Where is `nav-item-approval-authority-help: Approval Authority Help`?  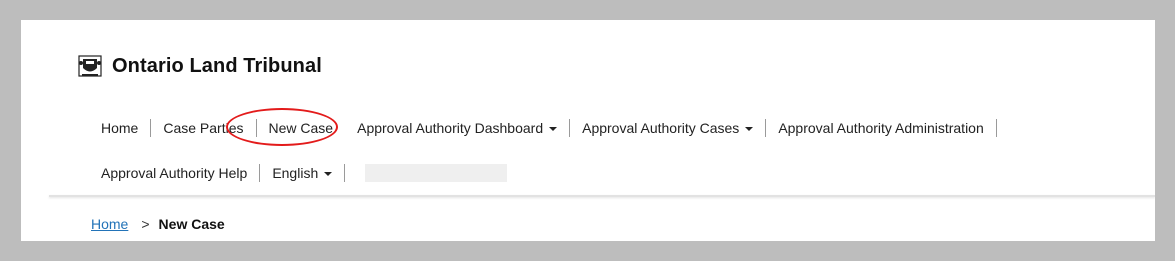
nav-item-approval-authority-help: Approval Authority Help is located at coordinates (174, 173).